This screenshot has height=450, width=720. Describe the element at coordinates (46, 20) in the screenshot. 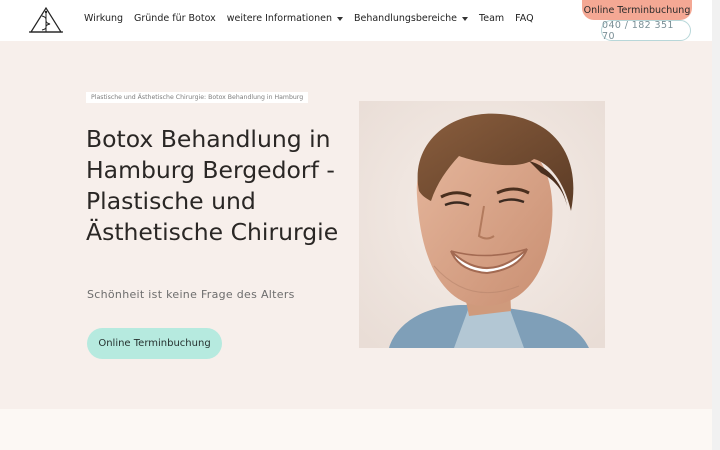

I see `caduceus-logo-icon` at that location.